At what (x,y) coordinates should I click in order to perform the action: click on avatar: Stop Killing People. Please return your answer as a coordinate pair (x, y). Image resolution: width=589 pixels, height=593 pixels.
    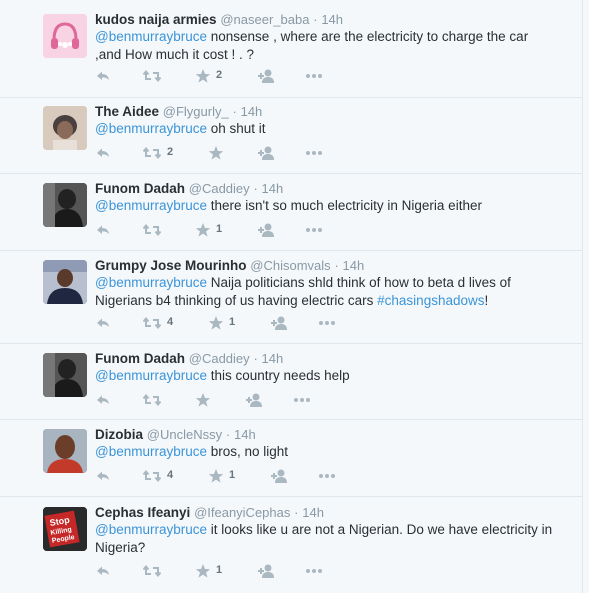
    Looking at the image, I should click on (65, 529).